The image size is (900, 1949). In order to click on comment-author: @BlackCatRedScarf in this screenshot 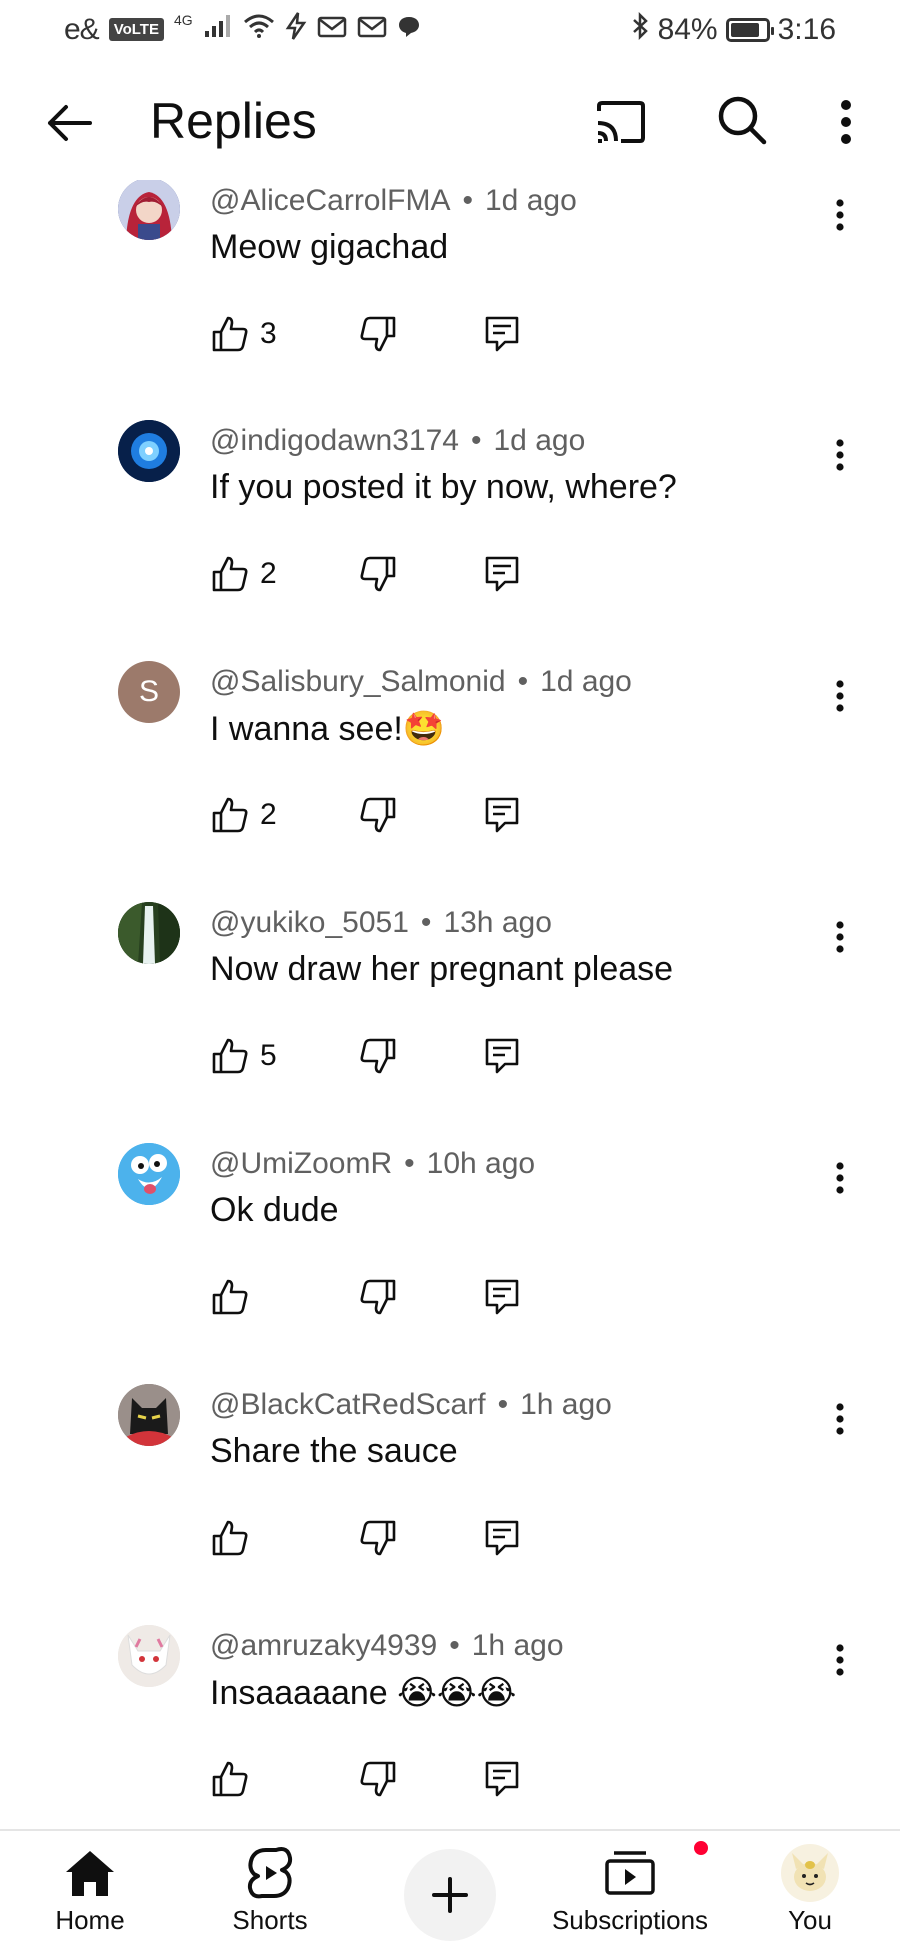, I will do `click(348, 1404)`.